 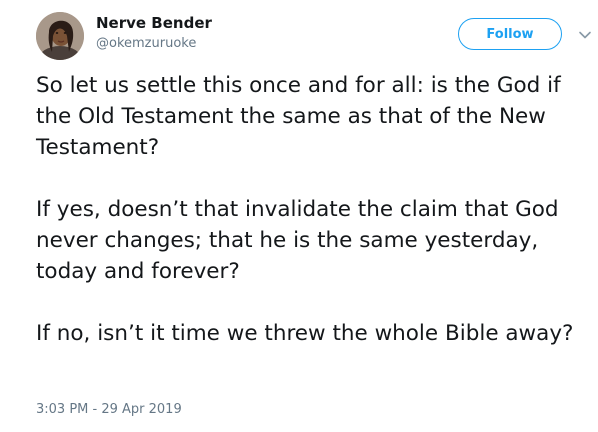 I want to click on avatar, so click(x=60, y=36).